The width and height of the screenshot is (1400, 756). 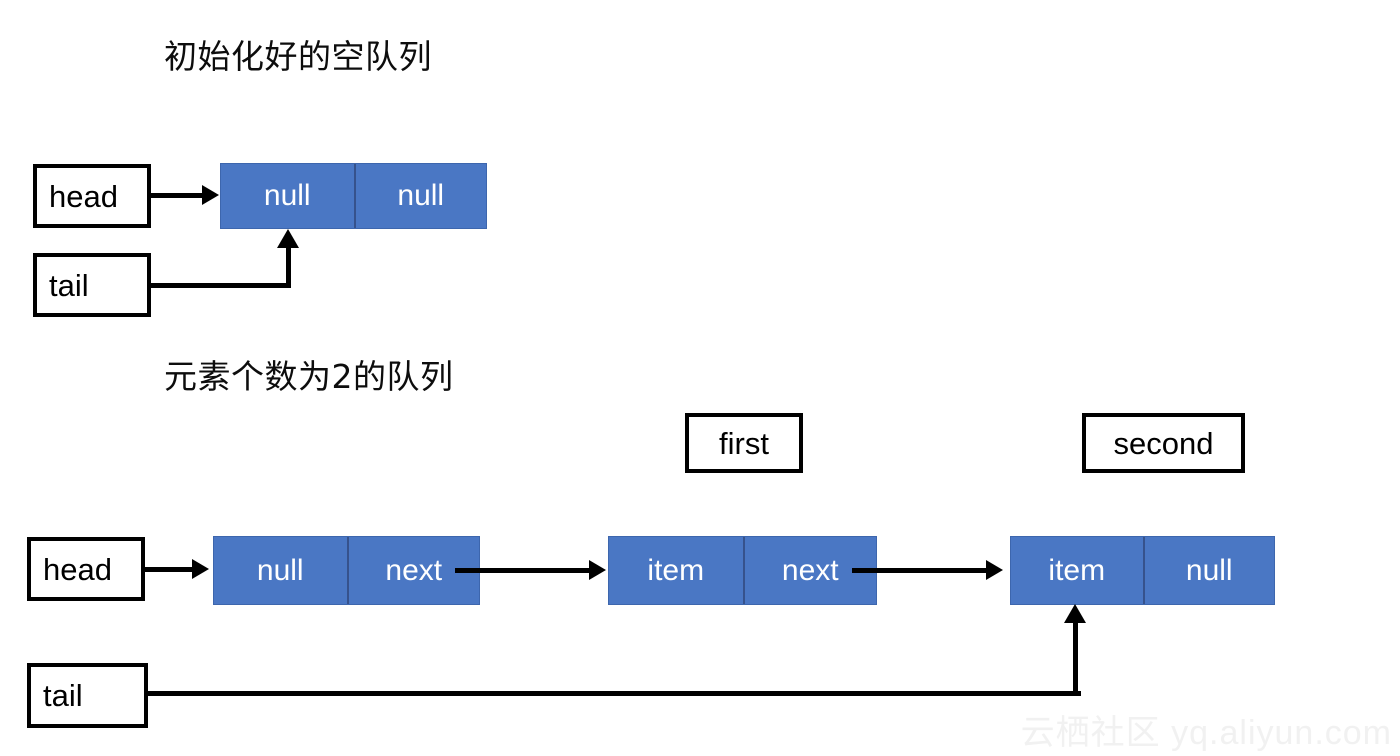 I want to click on pointer-box-first: first, so click(x=744, y=443).